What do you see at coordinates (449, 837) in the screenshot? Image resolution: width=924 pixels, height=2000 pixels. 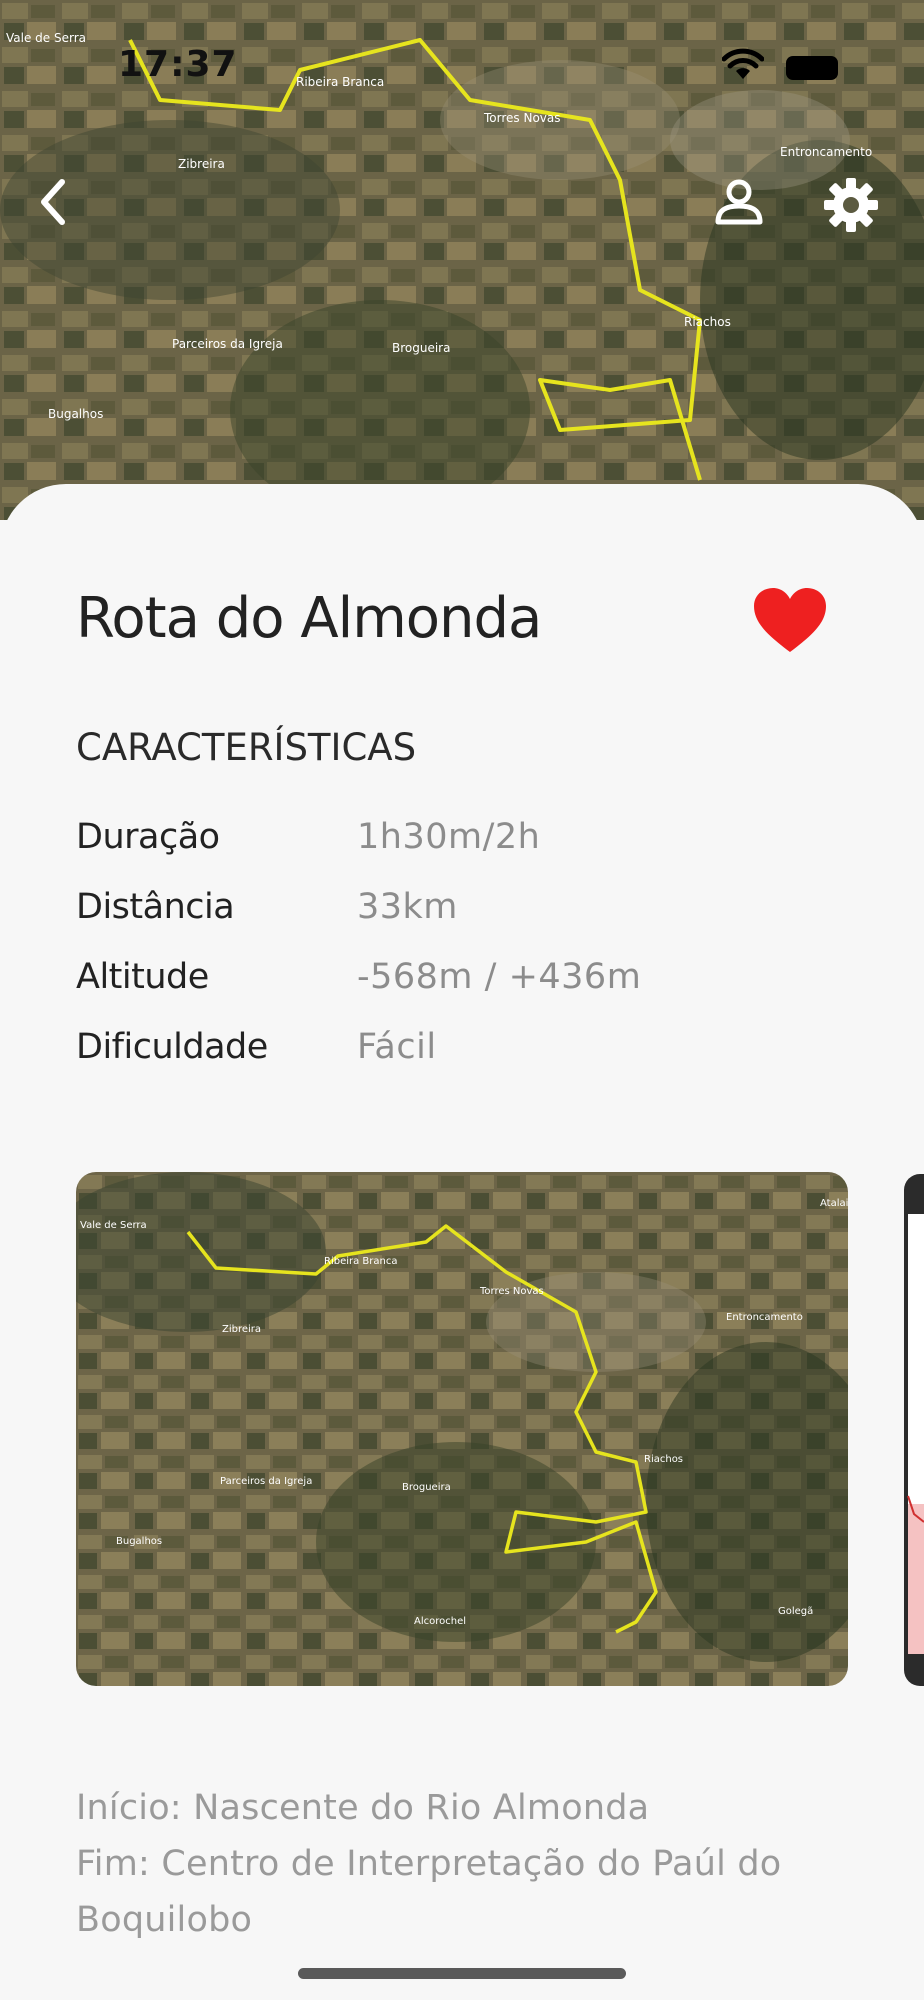 I see `duration-value: 1h30m/2h` at bounding box center [449, 837].